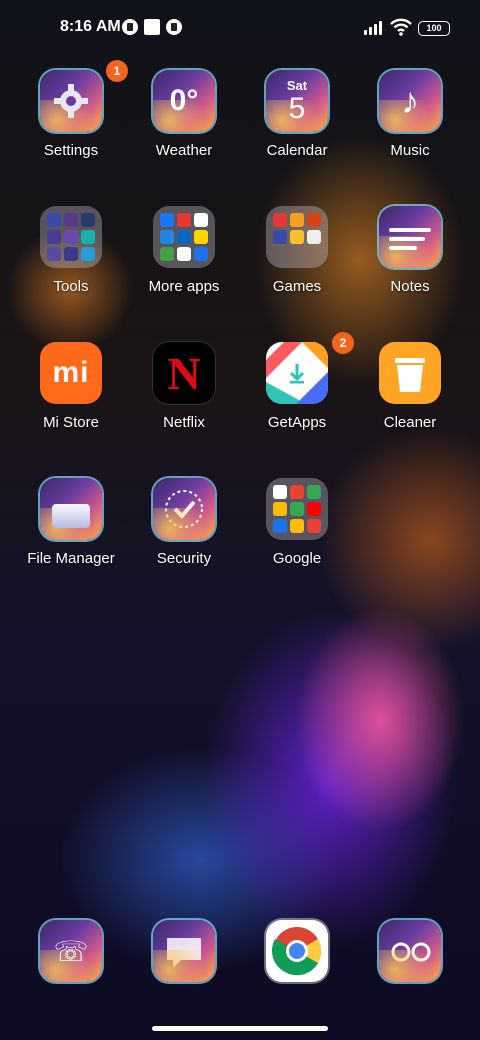 The width and height of the screenshot is (480, 1040). I want to click on app-music: ♪ Music, so click(410, 125).